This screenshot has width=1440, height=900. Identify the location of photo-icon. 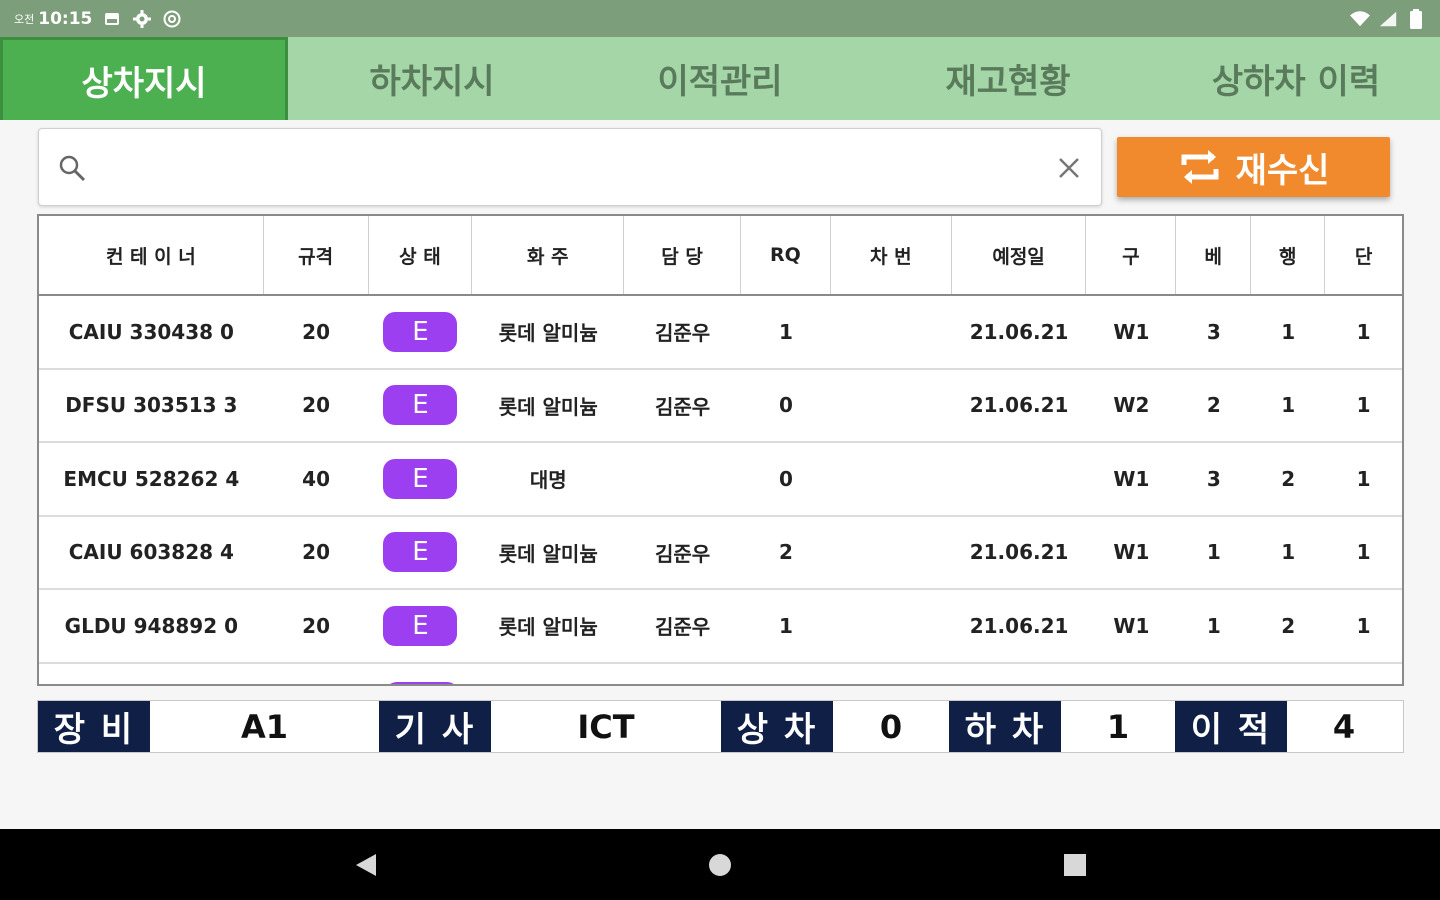
(112, 19).